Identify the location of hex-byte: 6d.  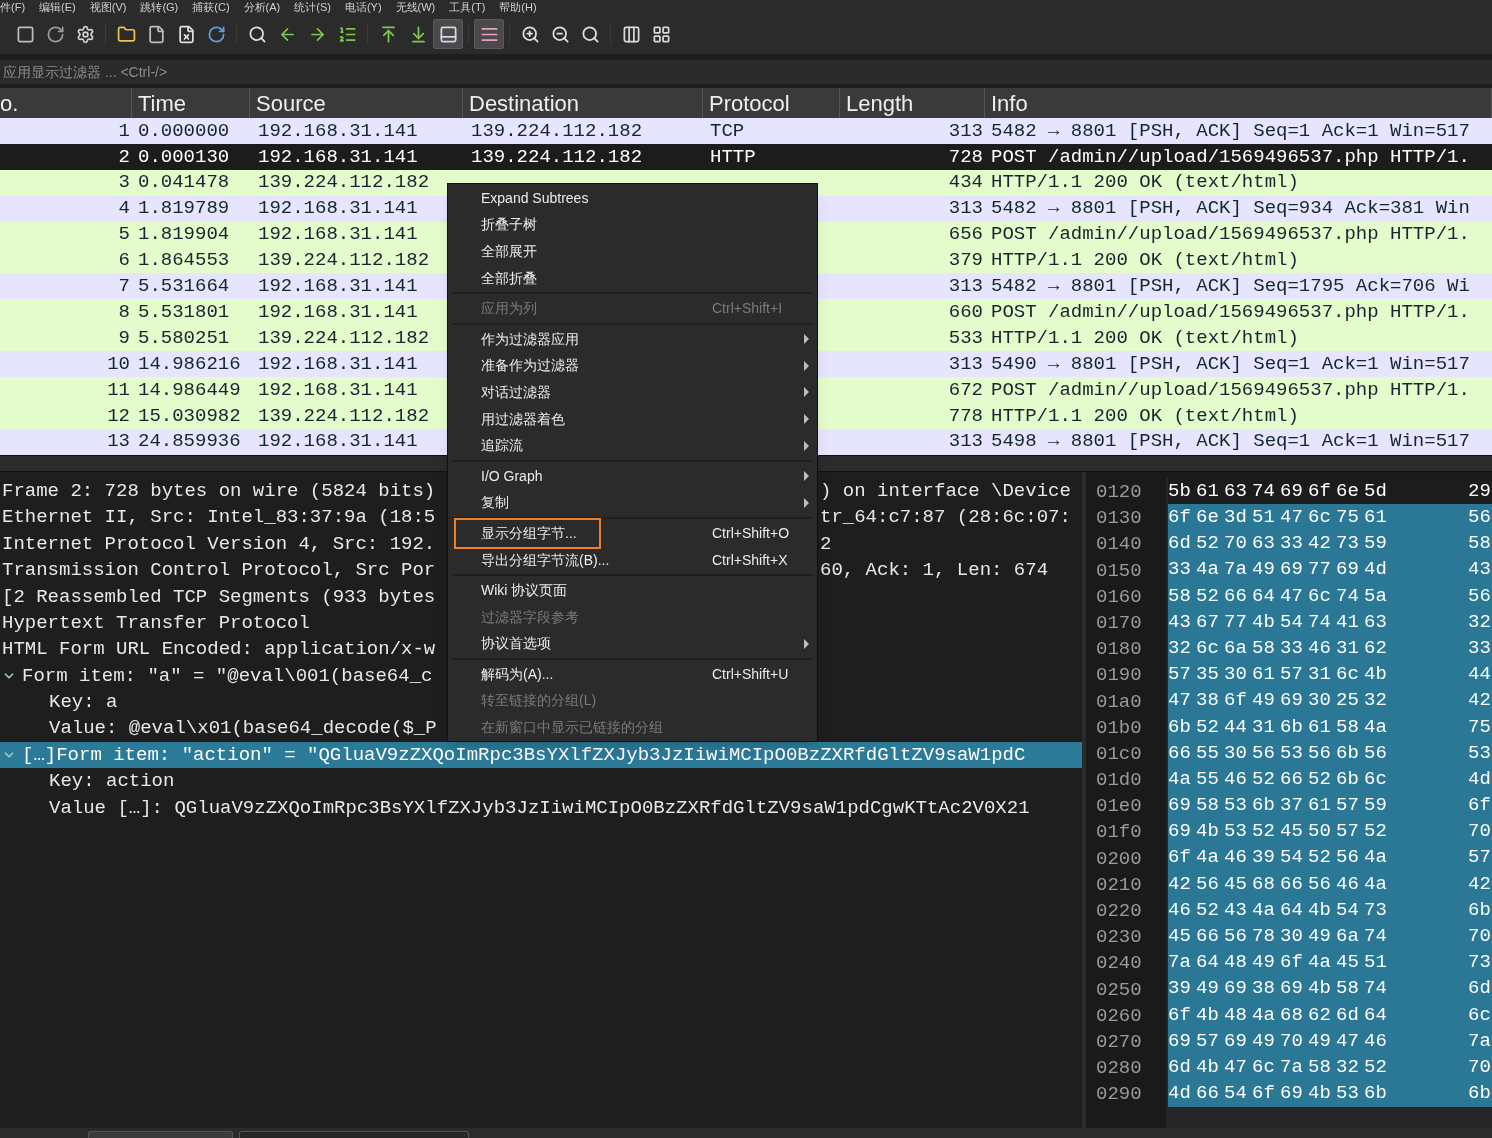
(1180, 1067).